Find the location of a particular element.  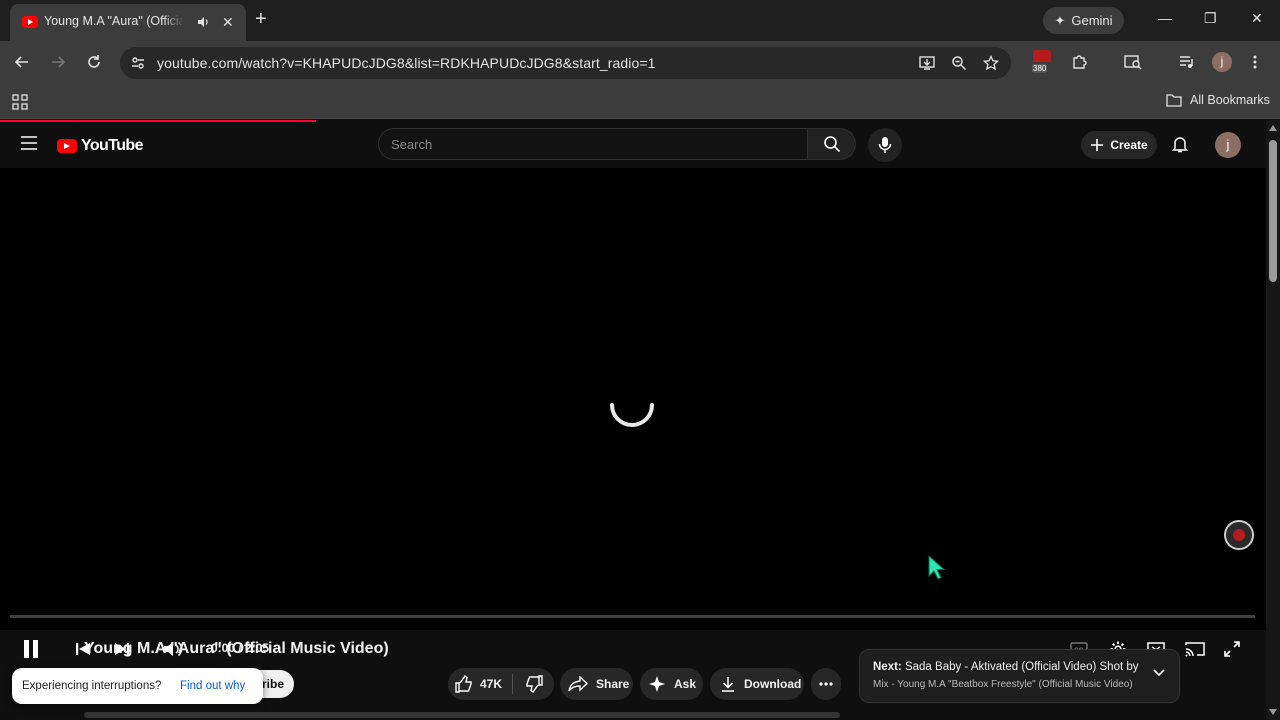

bookmarks-bar: All Bookmarks is located at coordinates (640, 102).